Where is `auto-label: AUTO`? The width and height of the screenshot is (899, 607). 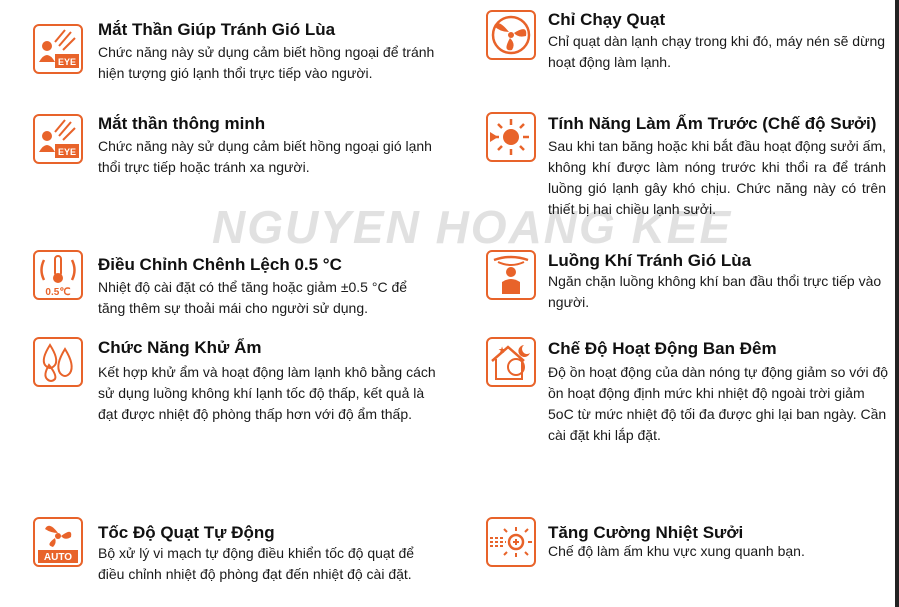
auto-label: AUTO is located at coordinates (58, 557).